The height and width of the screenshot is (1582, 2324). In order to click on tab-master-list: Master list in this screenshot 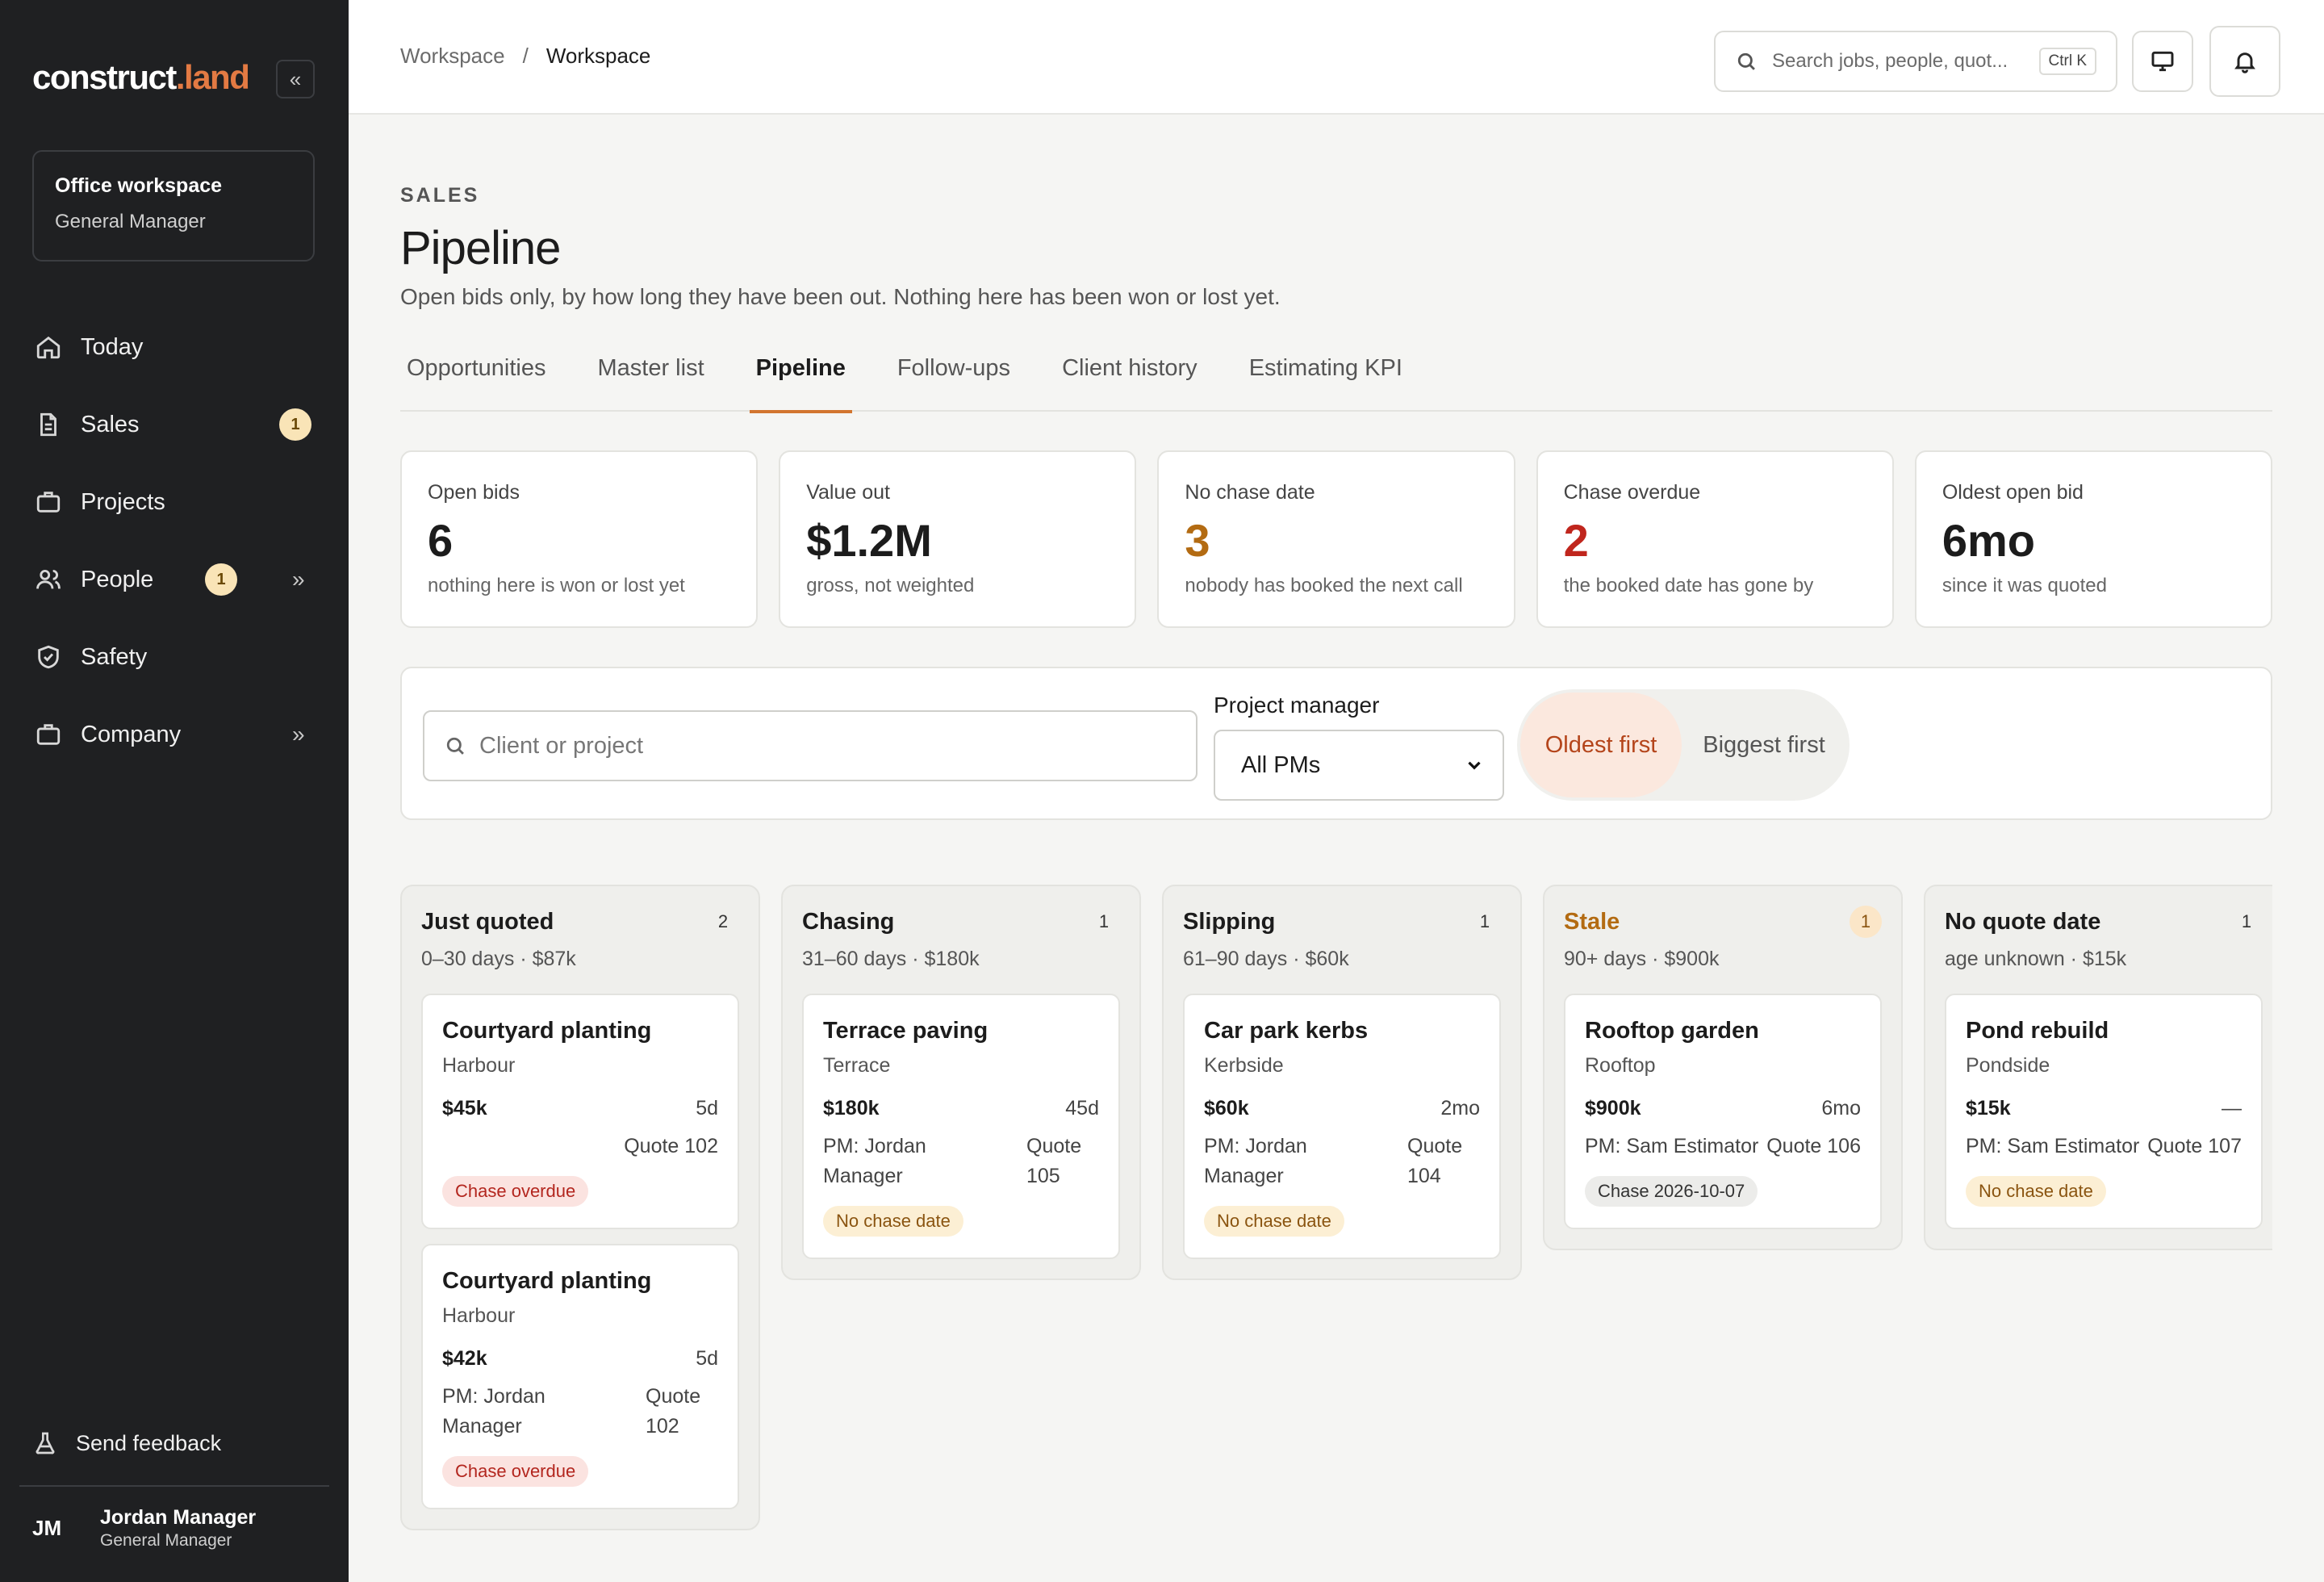, I will do `click(651, 380)`.